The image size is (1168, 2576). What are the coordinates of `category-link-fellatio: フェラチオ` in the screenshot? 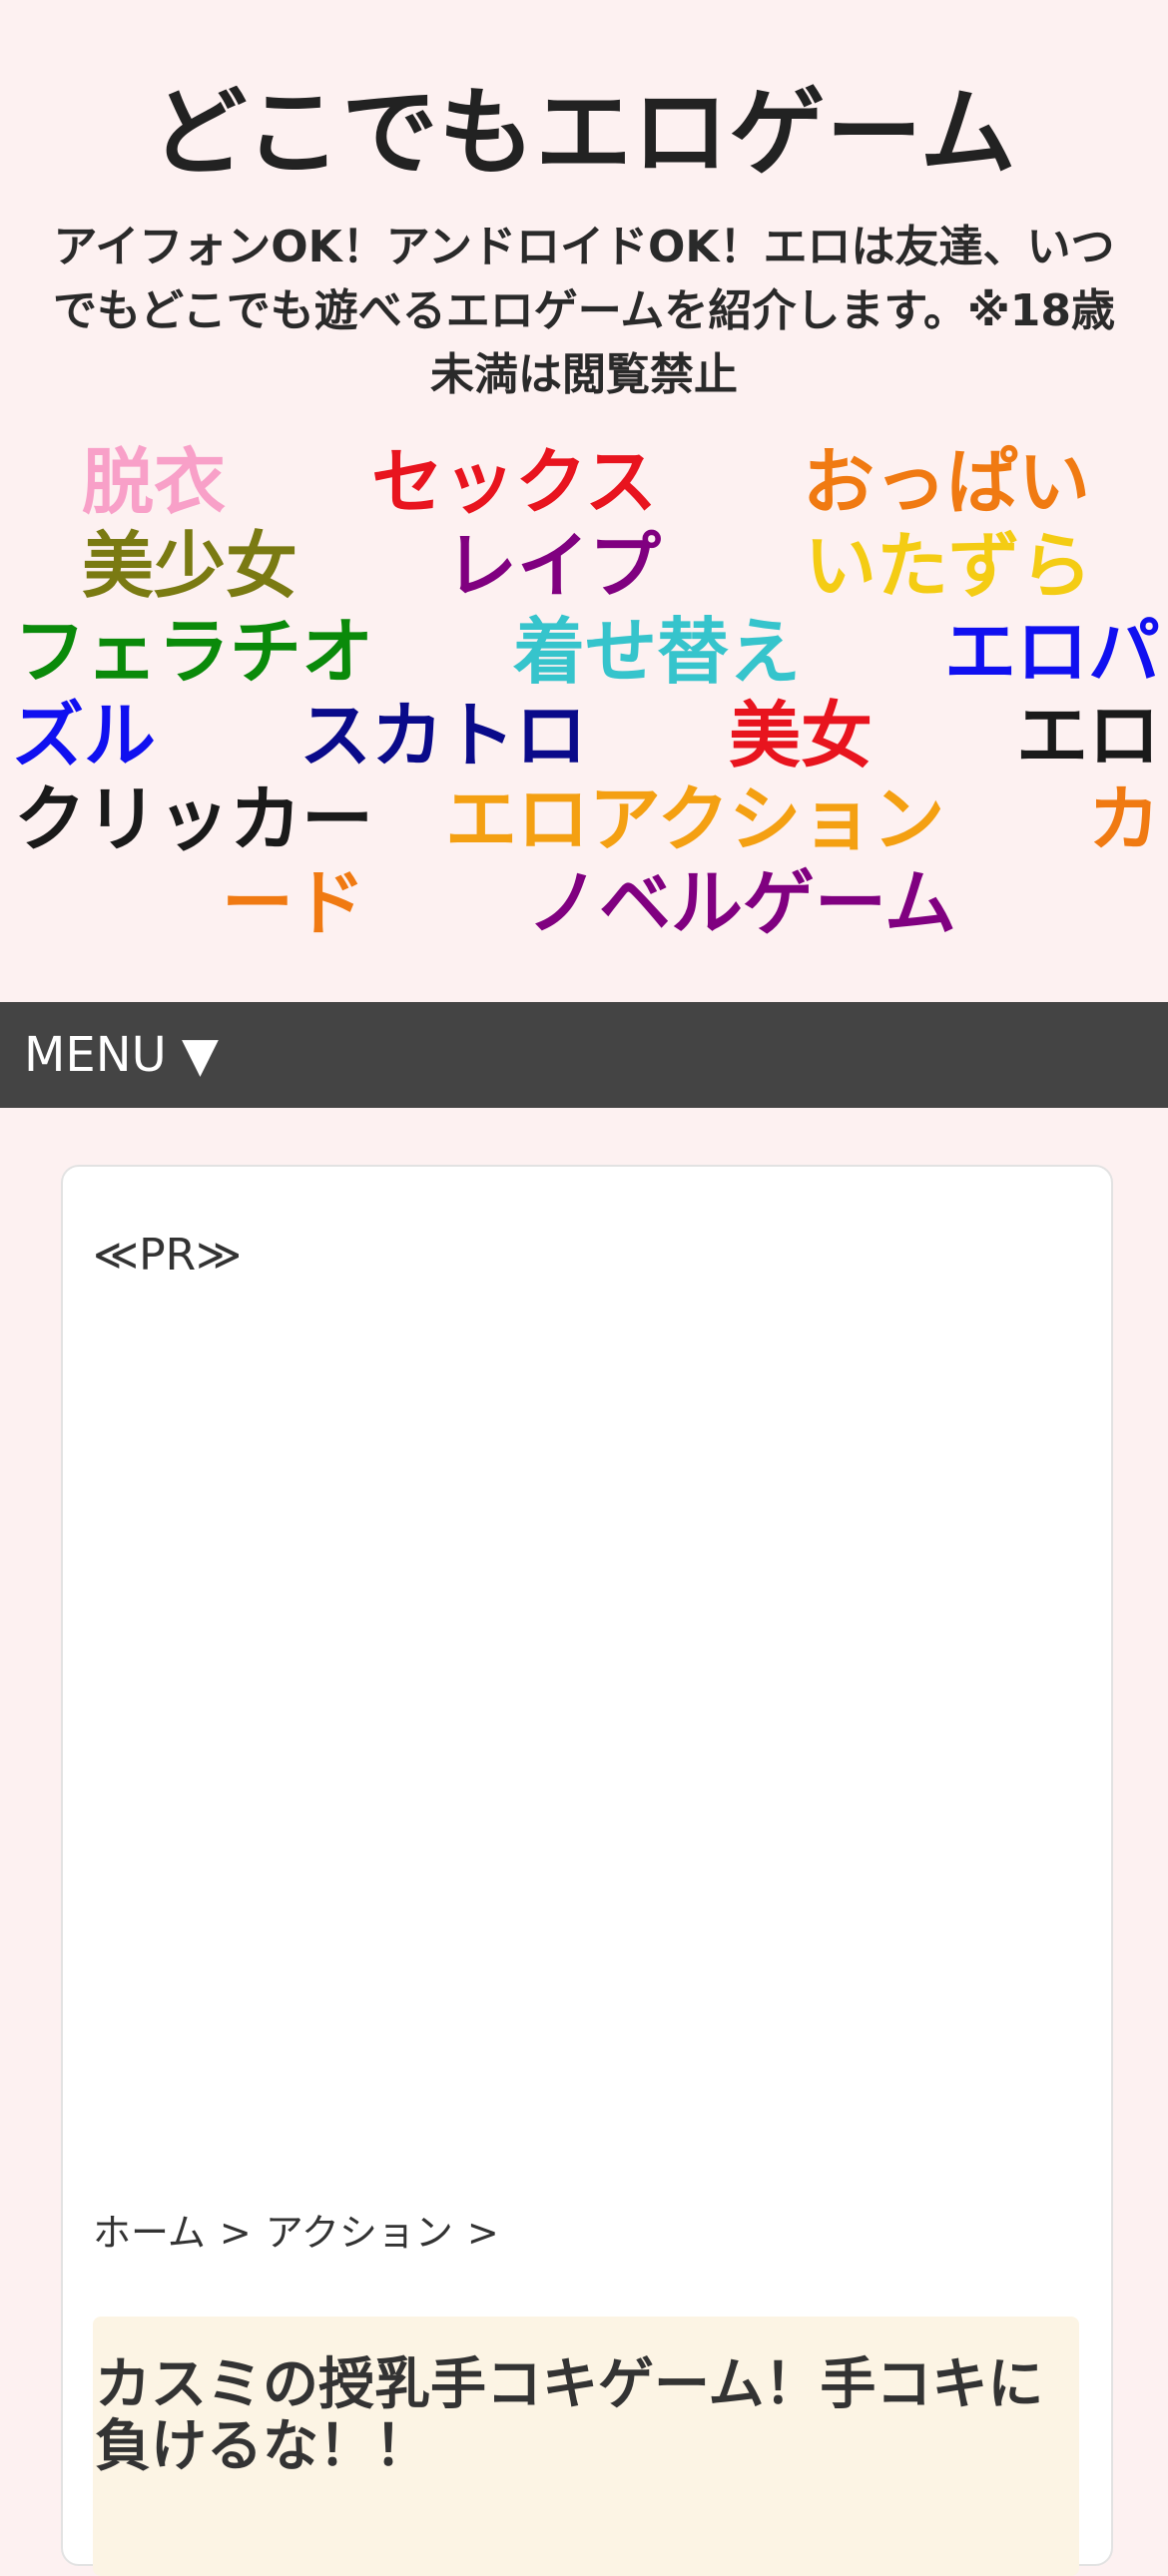 It's located at (193, 652).